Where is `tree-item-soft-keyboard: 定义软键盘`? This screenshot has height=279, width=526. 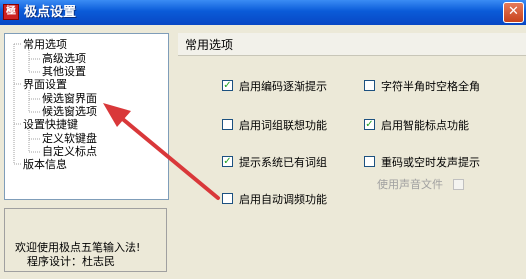 tree-item-soft-keyboard: 定义软键盘 is located at coordinates (69, 138).